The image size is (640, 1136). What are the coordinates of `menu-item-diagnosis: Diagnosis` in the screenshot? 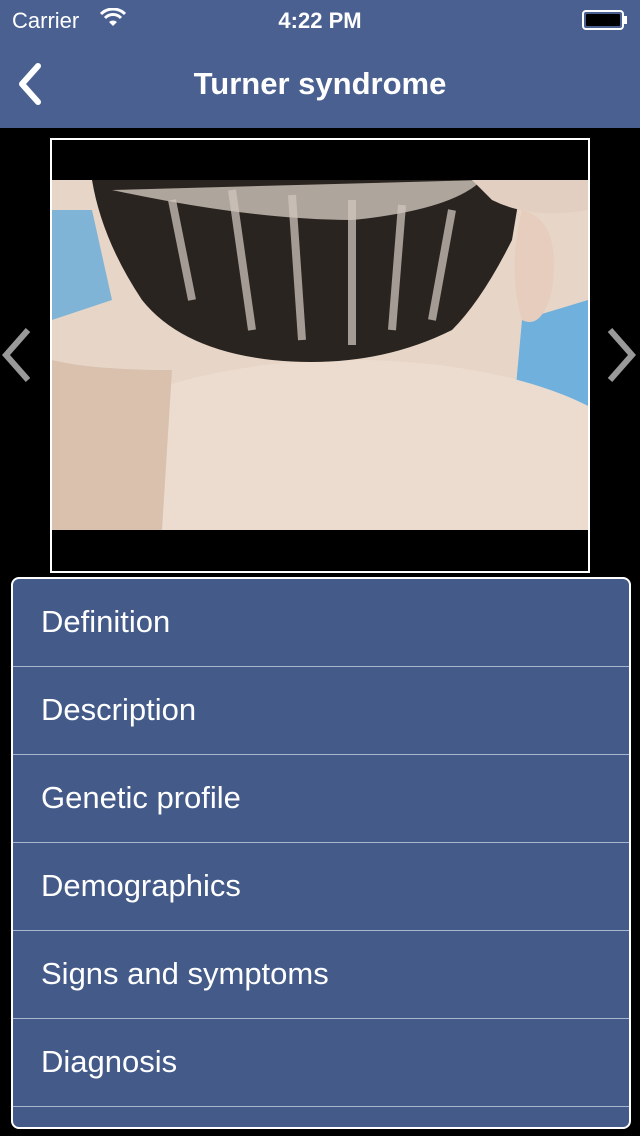 It's located at (321, 1063).